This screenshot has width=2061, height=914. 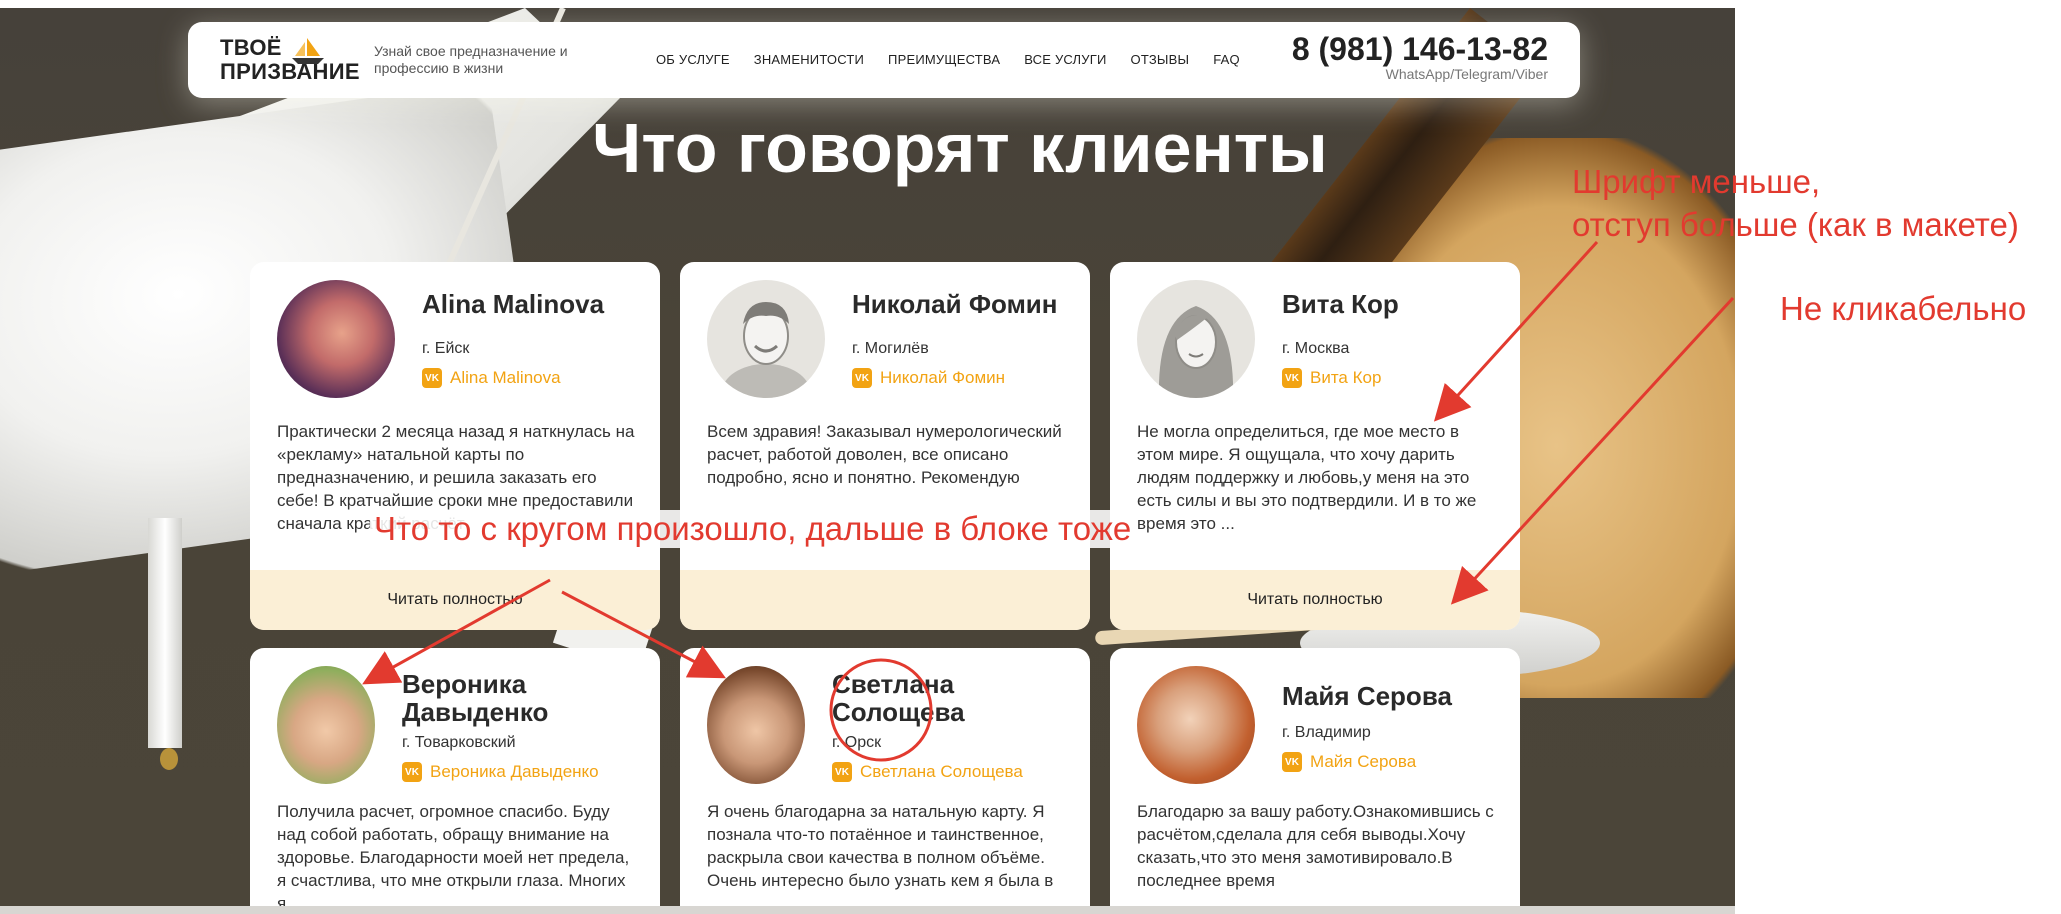 I want to click on vk-link-label: Николай Фомин, so click(x=943, y=377).